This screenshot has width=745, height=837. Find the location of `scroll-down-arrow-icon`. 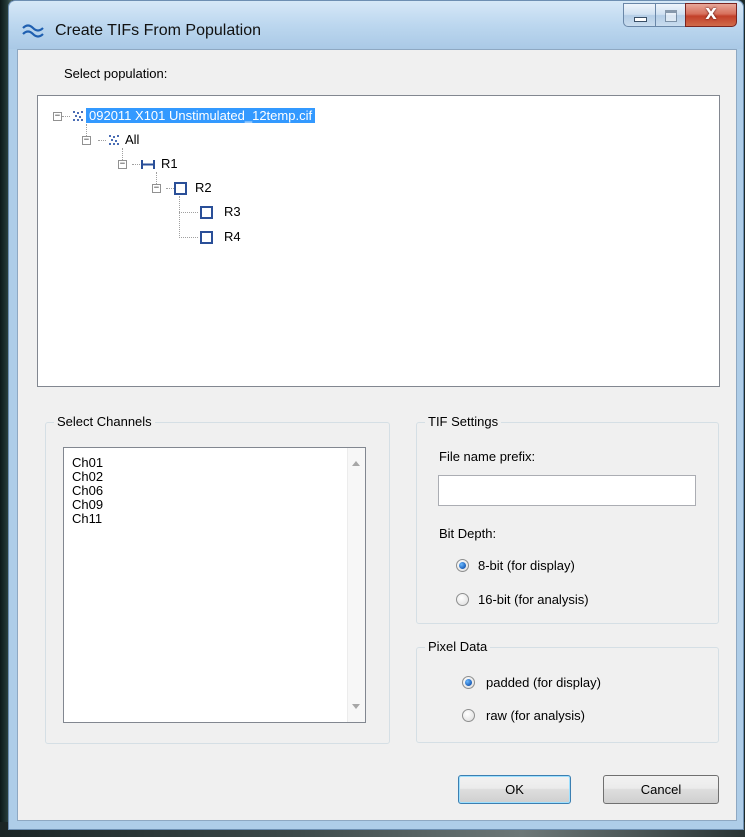

scroll-down-arrow-icon is located at coordinates (356, 706).